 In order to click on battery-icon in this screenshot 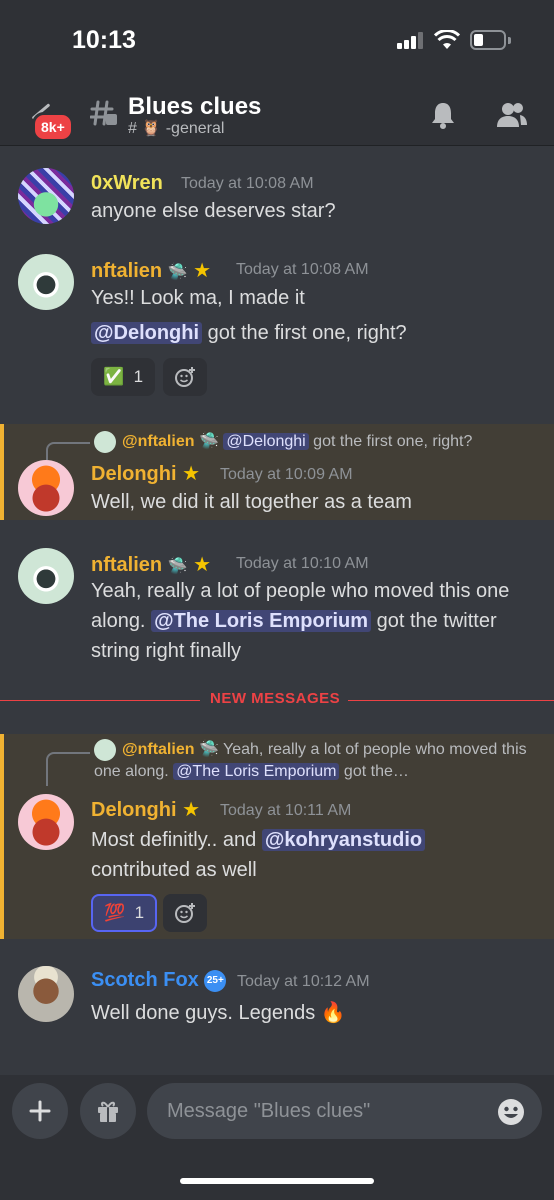, I will do `click(490, 40)`.